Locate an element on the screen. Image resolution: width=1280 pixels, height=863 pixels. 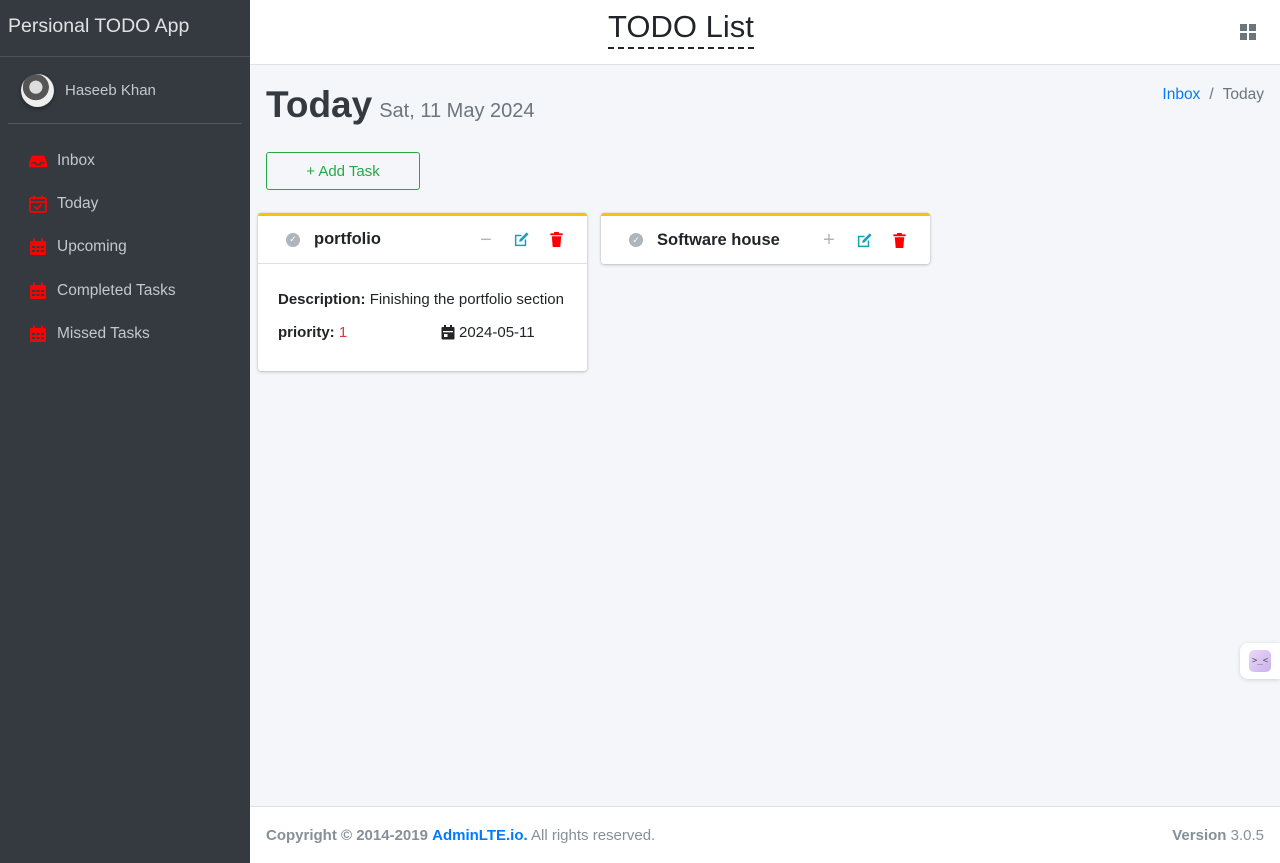
widget-icon: >_< is located at coordinates (1260, 661).